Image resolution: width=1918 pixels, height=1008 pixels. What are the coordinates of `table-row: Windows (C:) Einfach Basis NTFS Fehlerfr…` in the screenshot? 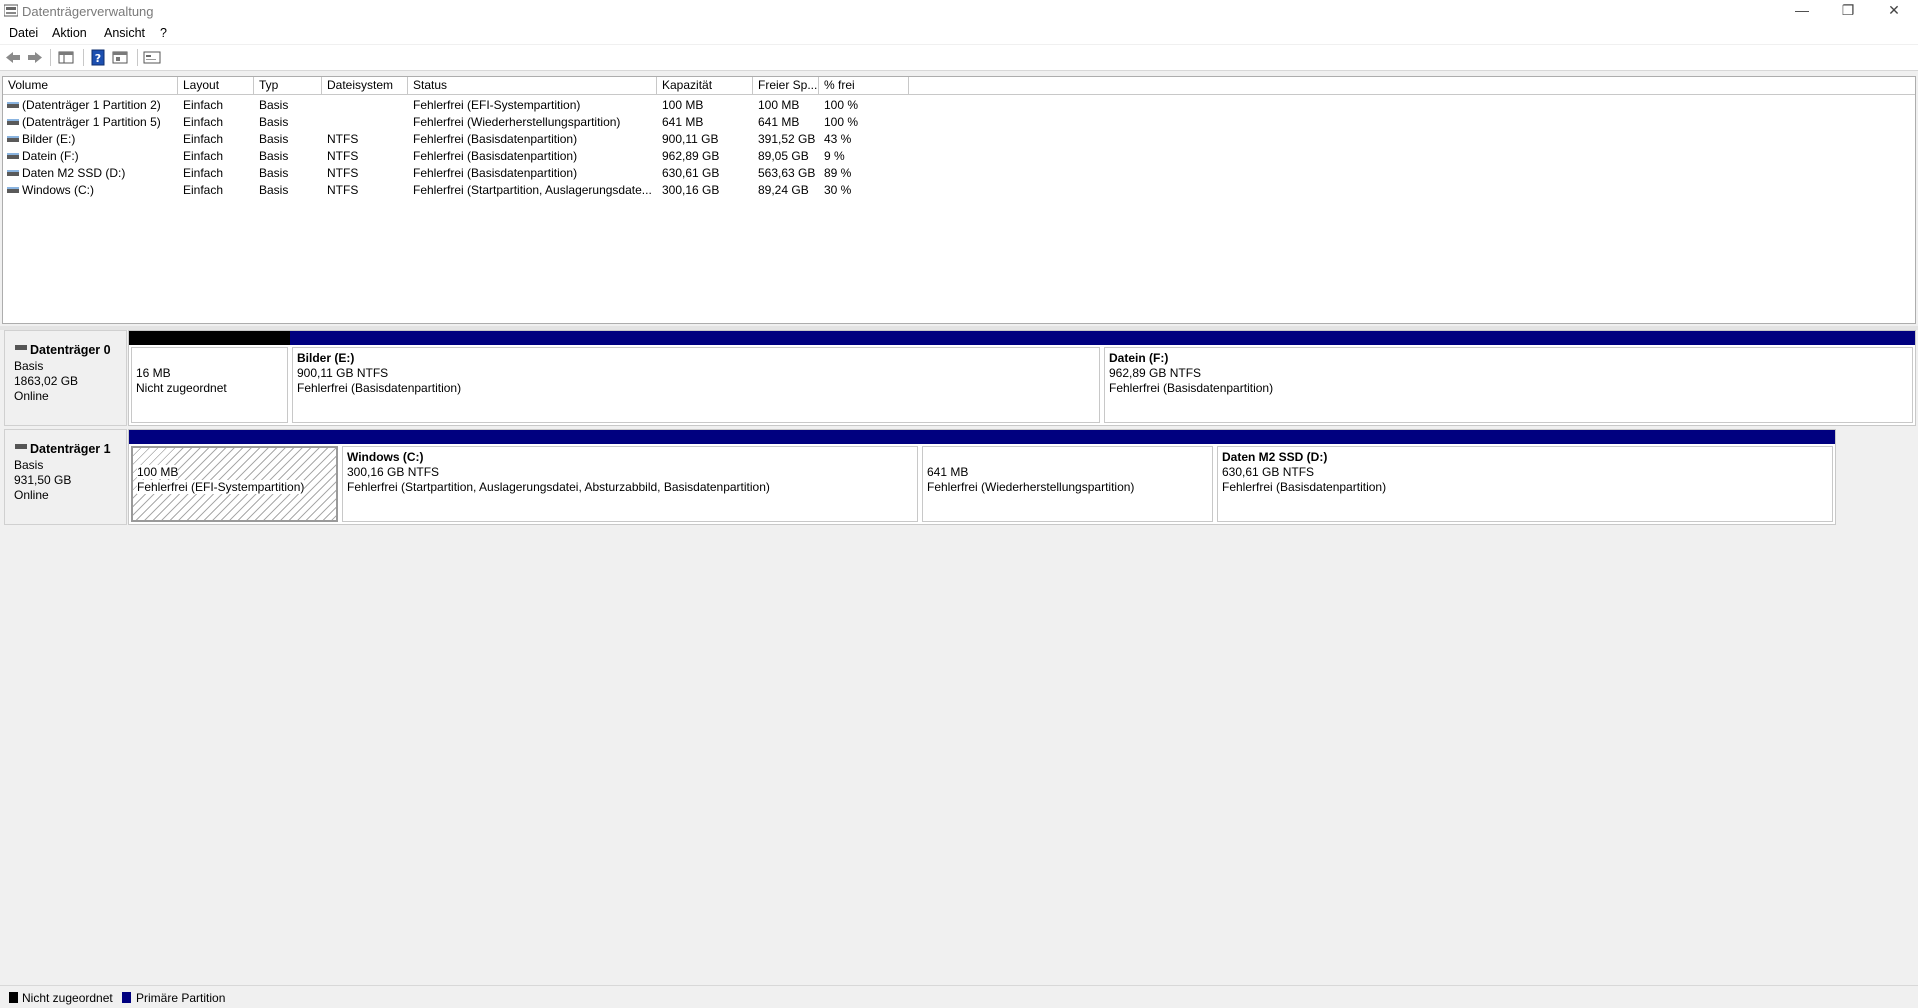 It's located at (455, 190).